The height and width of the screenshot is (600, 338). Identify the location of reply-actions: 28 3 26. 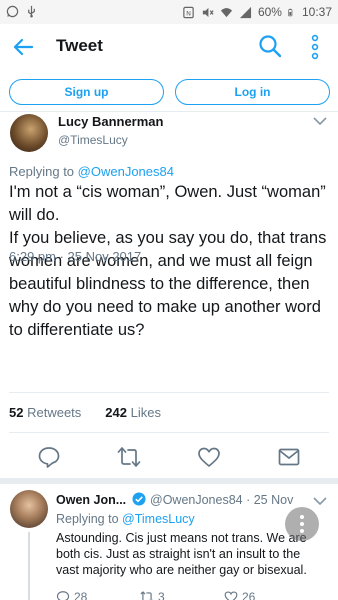
(186, 595).